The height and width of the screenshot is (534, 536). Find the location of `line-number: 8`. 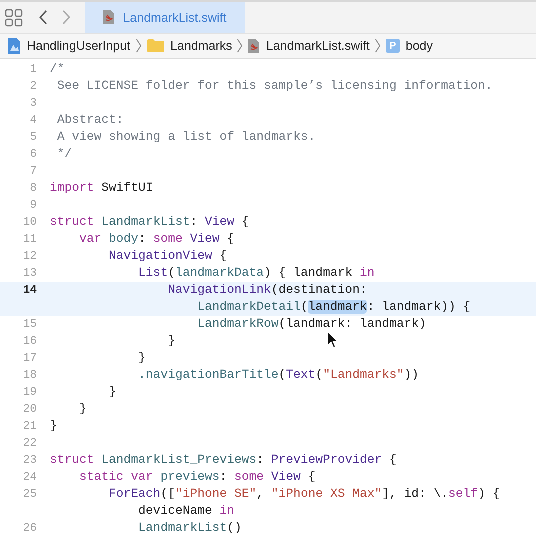

line-number: 8 is located at coordinates (33, 189).